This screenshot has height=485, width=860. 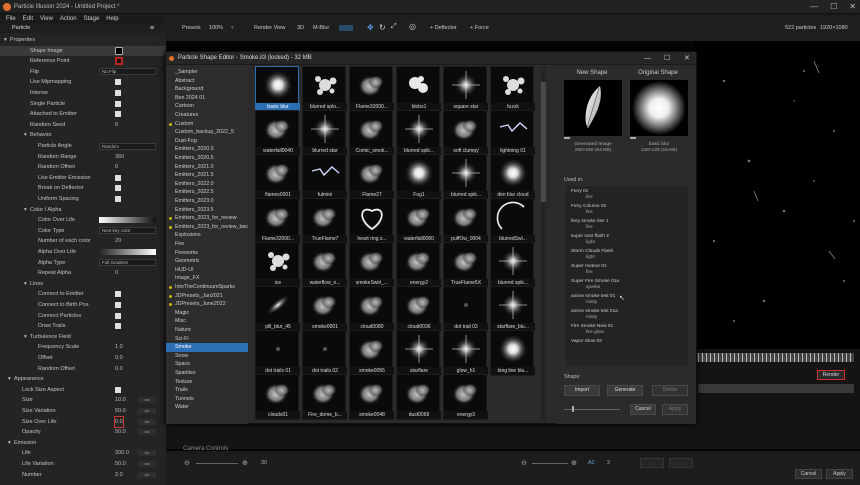 What do you see at coordinates (833, 7) in the screenshot?
I see `maximize-icon: ☐` at bounding box center [833, 7].